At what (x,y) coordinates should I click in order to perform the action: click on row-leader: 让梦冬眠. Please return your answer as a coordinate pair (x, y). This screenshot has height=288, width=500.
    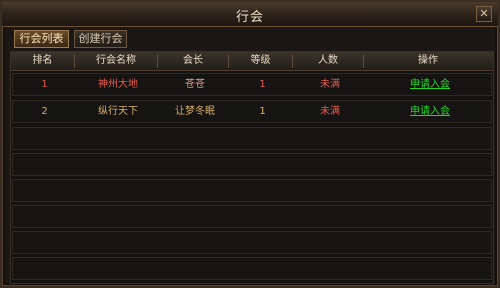
    Looking at the image, I should click on (195, 111).